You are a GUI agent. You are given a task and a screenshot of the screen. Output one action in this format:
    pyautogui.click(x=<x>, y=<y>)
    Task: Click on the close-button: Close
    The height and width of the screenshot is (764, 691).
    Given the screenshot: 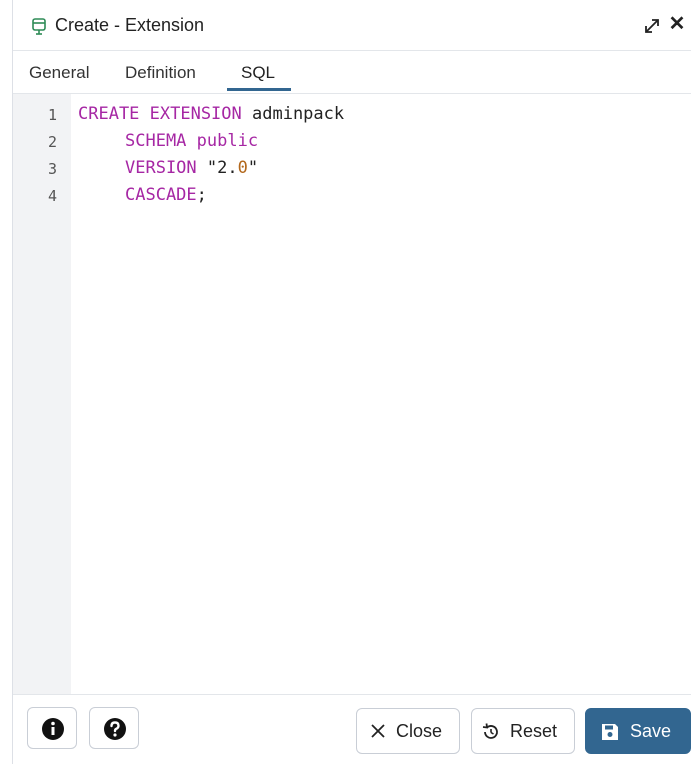 What is the action you would take?
    pyautogui.click(x=408, y=731)
    